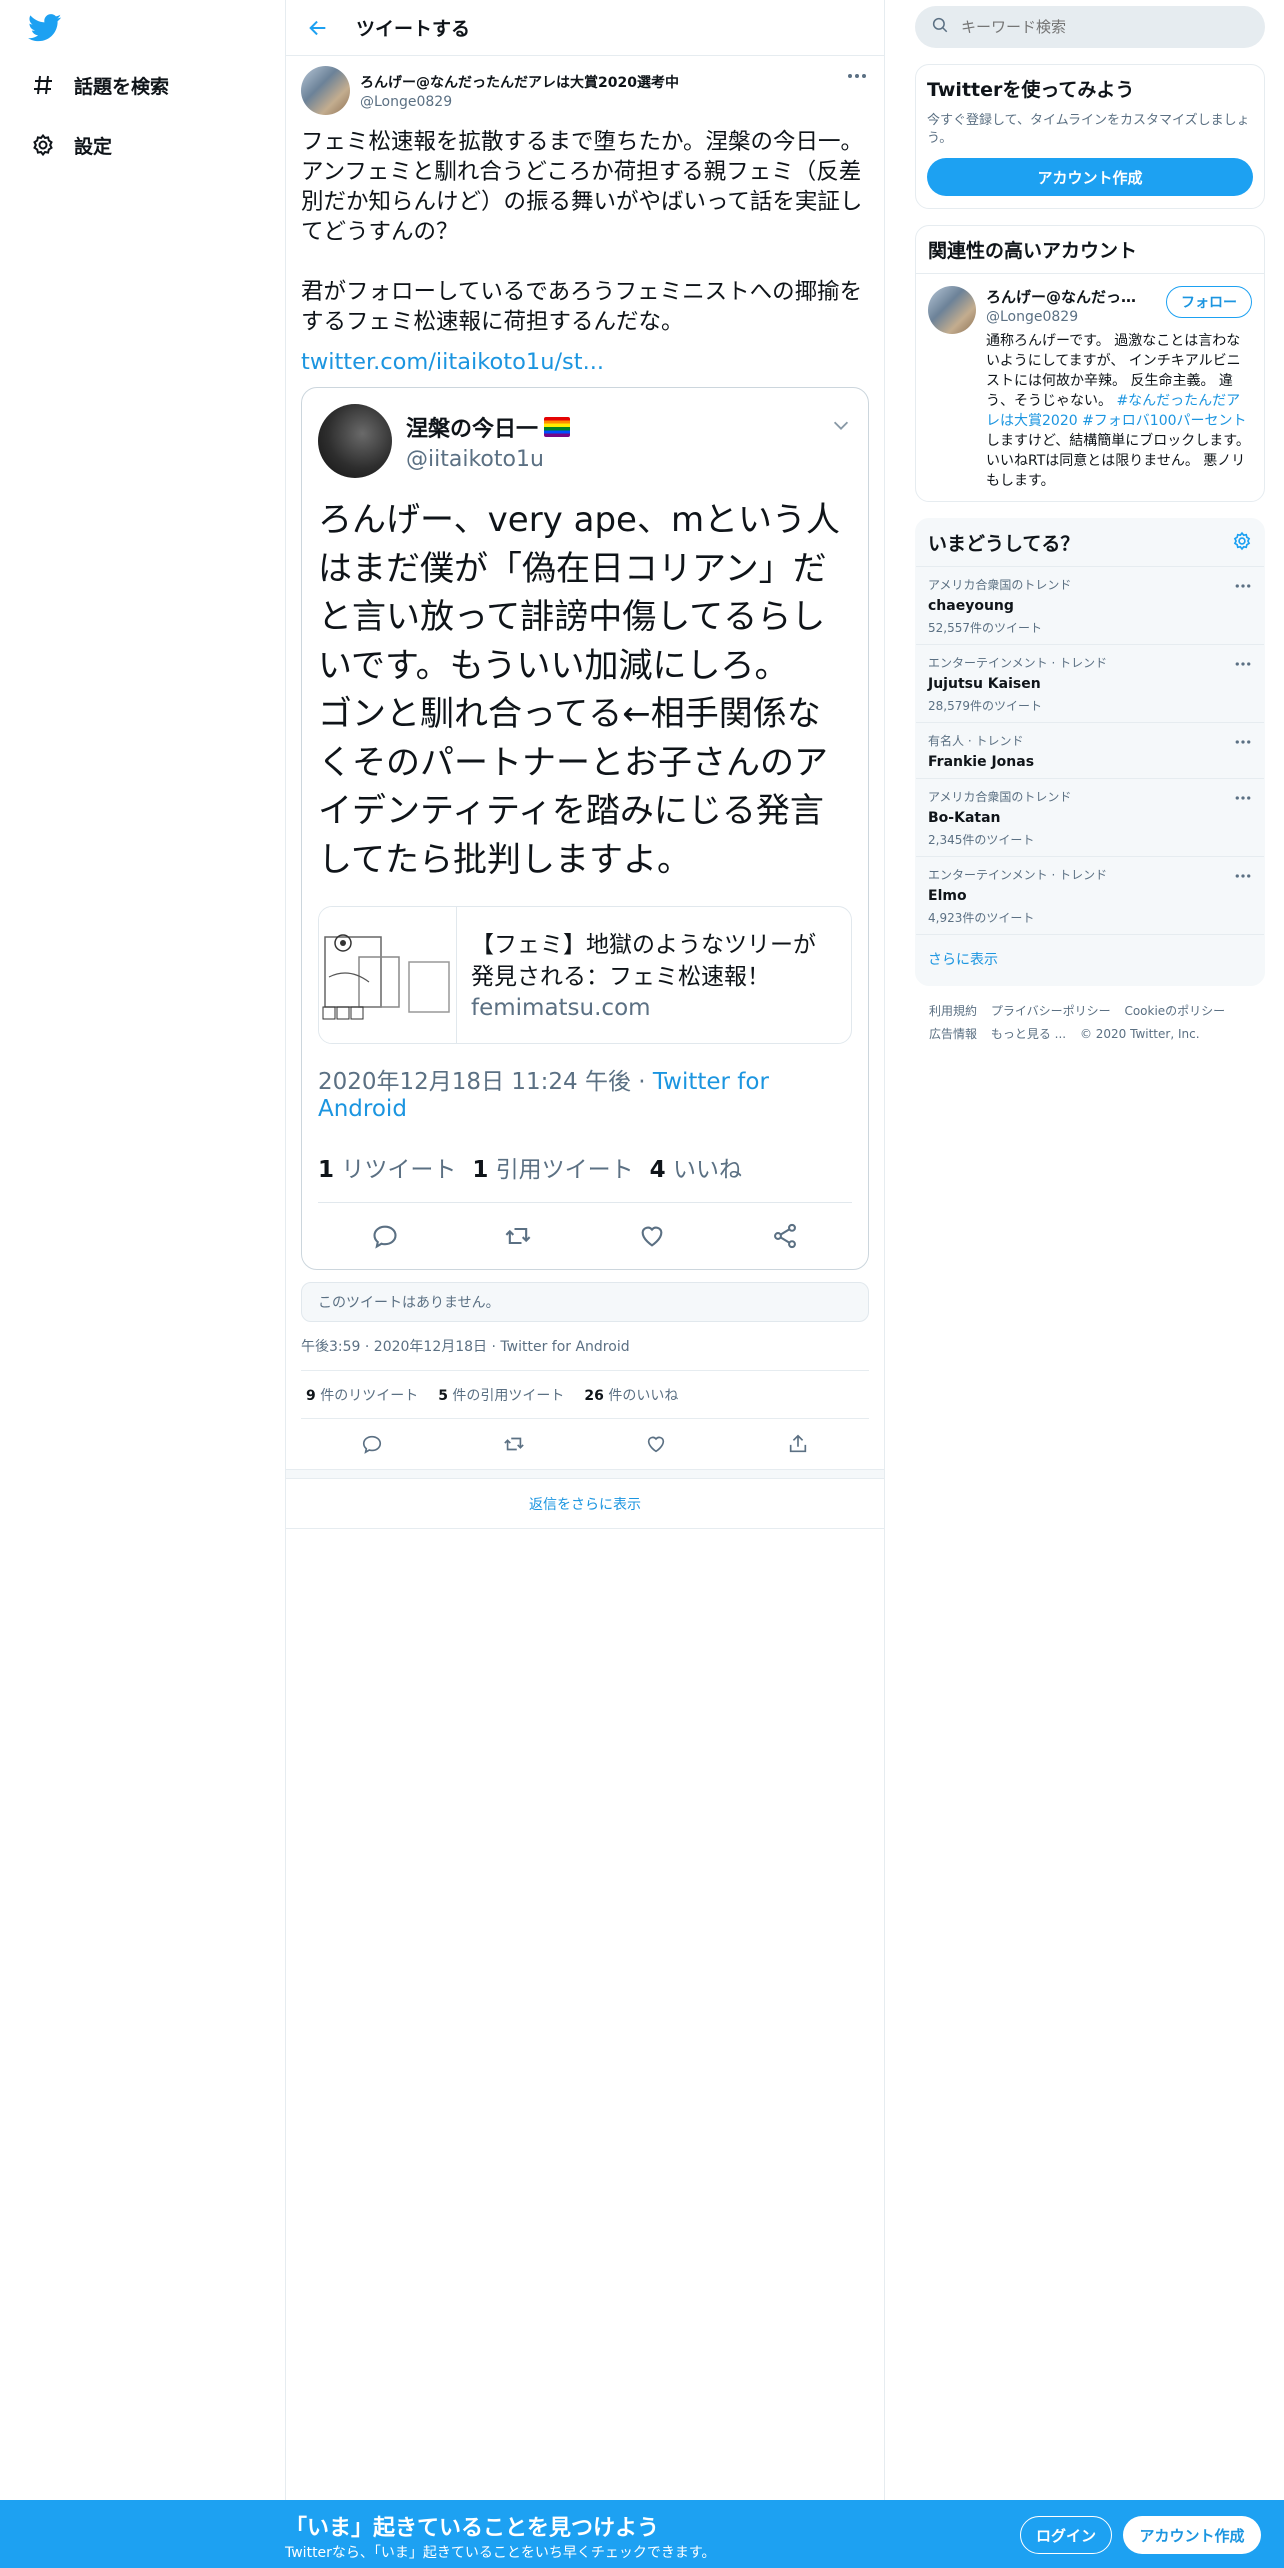 The image size is (1284, 2568). I want to click on embed-author-name: 涅槃の今日一, so click(488, 427).